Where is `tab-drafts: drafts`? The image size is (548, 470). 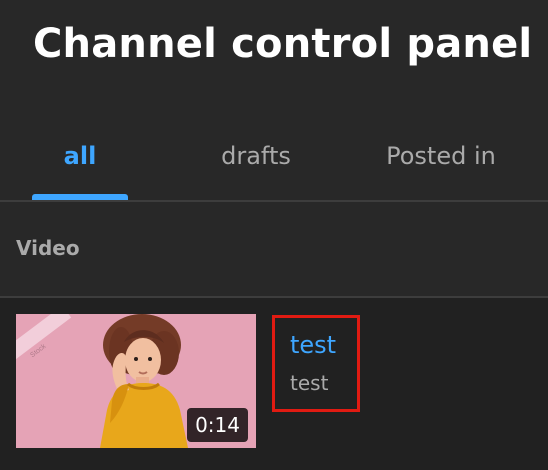
tab-drafts: drafts is located at coordinates (256, 156).